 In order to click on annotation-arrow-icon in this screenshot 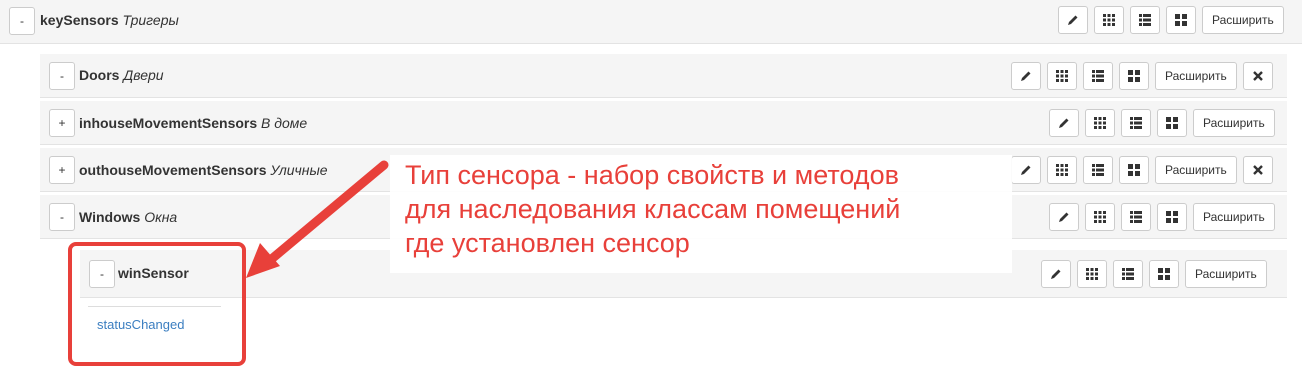, I will do `click(317, 219)`.